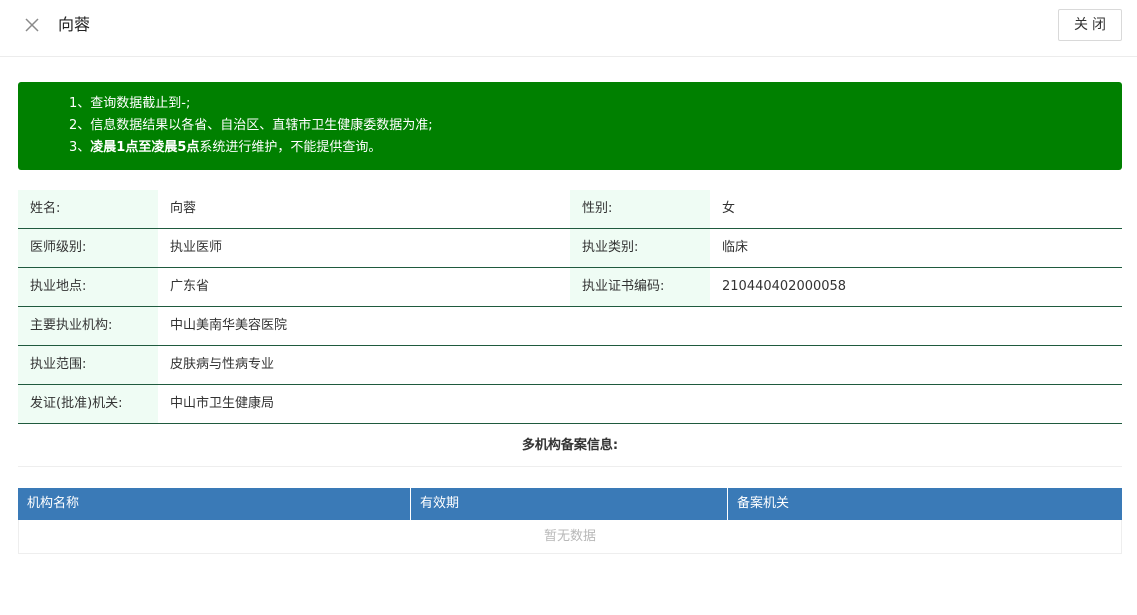  What do you see at coordinates (763, 503) in the screenshot?
I see `column-header-filing-authority: 备案机关` at bounding box center [763, 503].